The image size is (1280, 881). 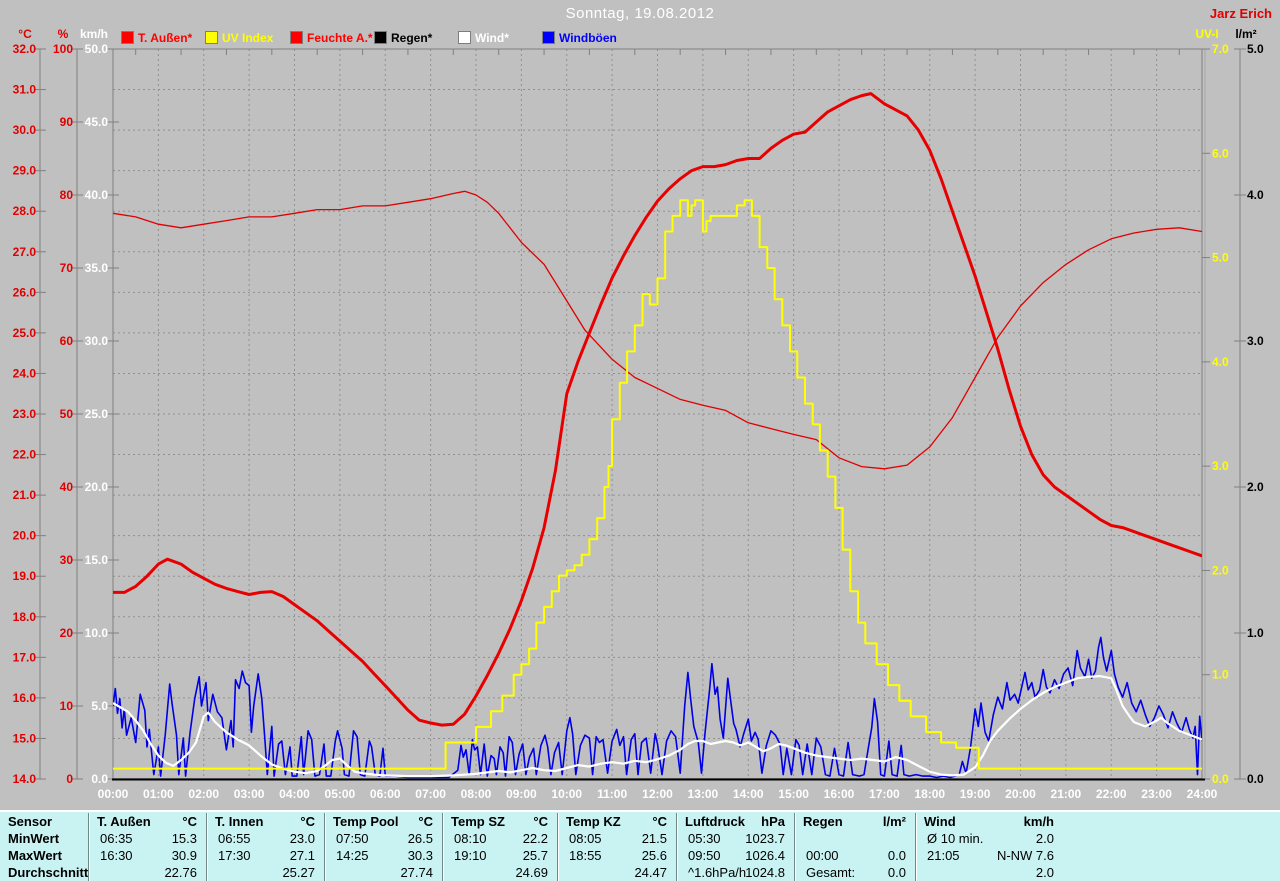 What do you see at coordinates (25, 130) in the screenshot?
I see `axis-tick-label-temp: 30.0` at bounding box center [25, 130].